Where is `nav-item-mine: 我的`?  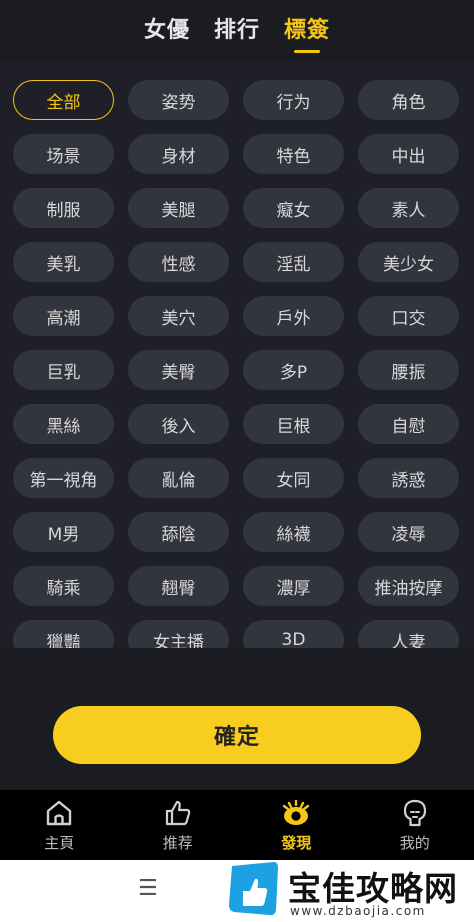
nav-item-mine: 我的 is located at coordinates (415, 825).